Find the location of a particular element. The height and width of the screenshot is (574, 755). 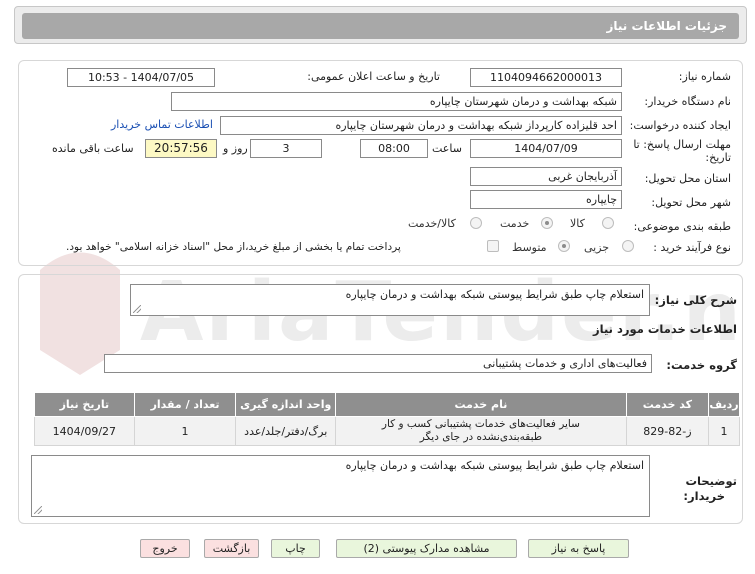

attachments-button: مشاهده مدارک پیوستی (2) is located at coordinates (426, 548).